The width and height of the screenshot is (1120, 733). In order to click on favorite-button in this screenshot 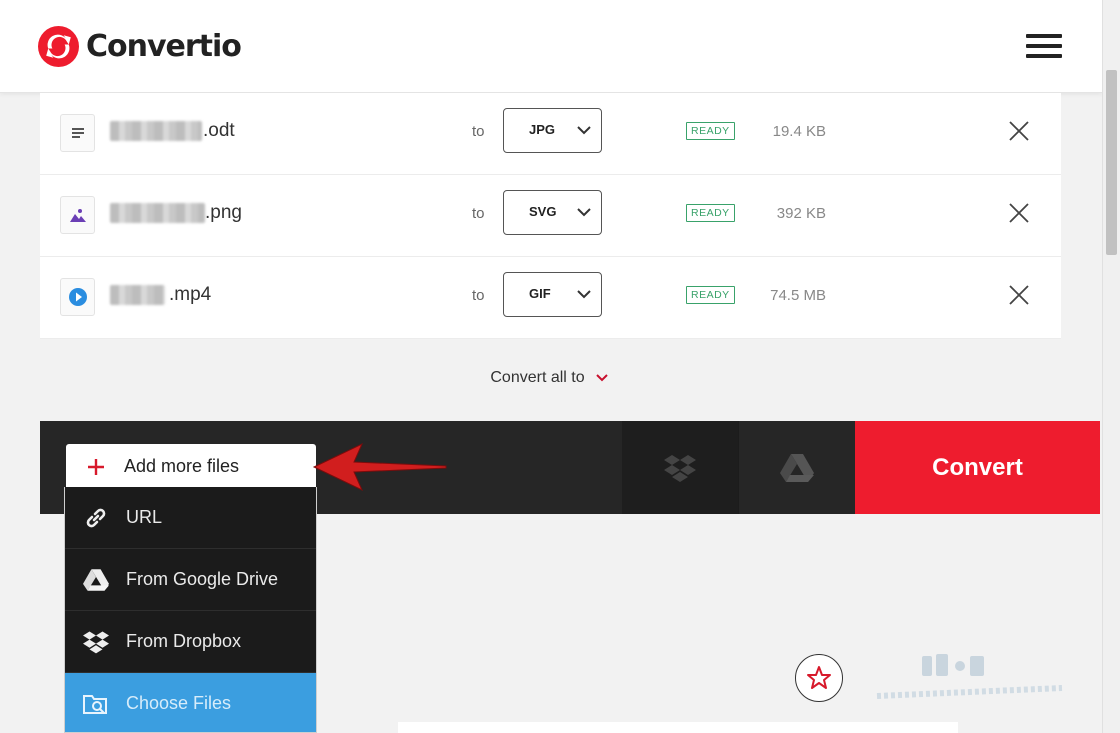, I will do `click(819, 678)`.